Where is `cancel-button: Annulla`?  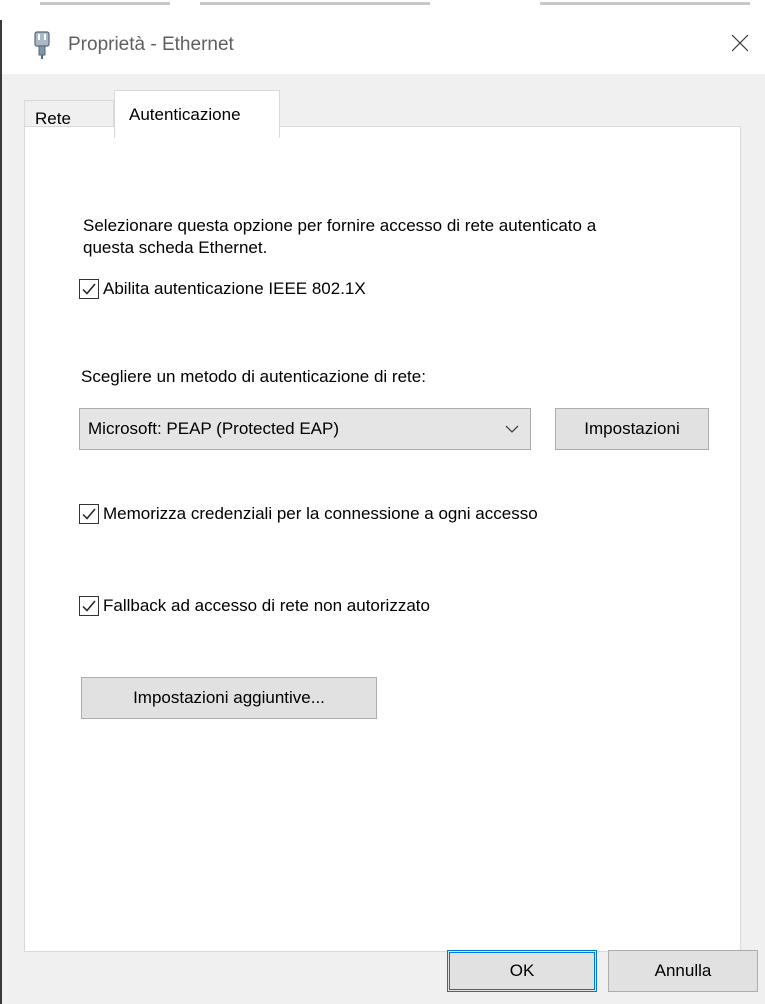 cancel-button: Annulla is located at coordinates (683, 971).